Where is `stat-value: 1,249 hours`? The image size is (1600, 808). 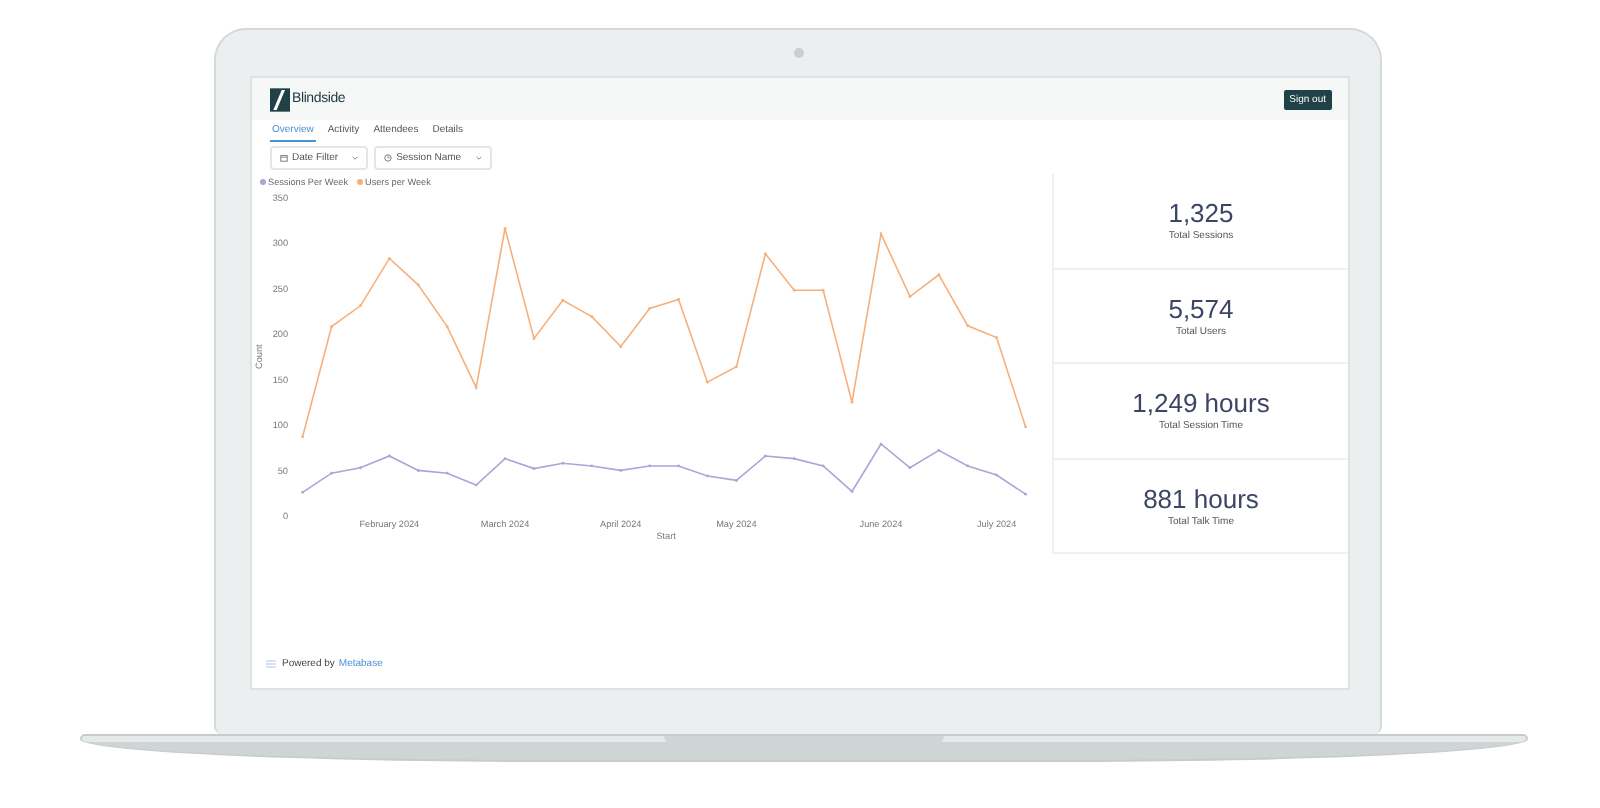 stat-value: 1,249 hours is located at coordinates (1201, 403).